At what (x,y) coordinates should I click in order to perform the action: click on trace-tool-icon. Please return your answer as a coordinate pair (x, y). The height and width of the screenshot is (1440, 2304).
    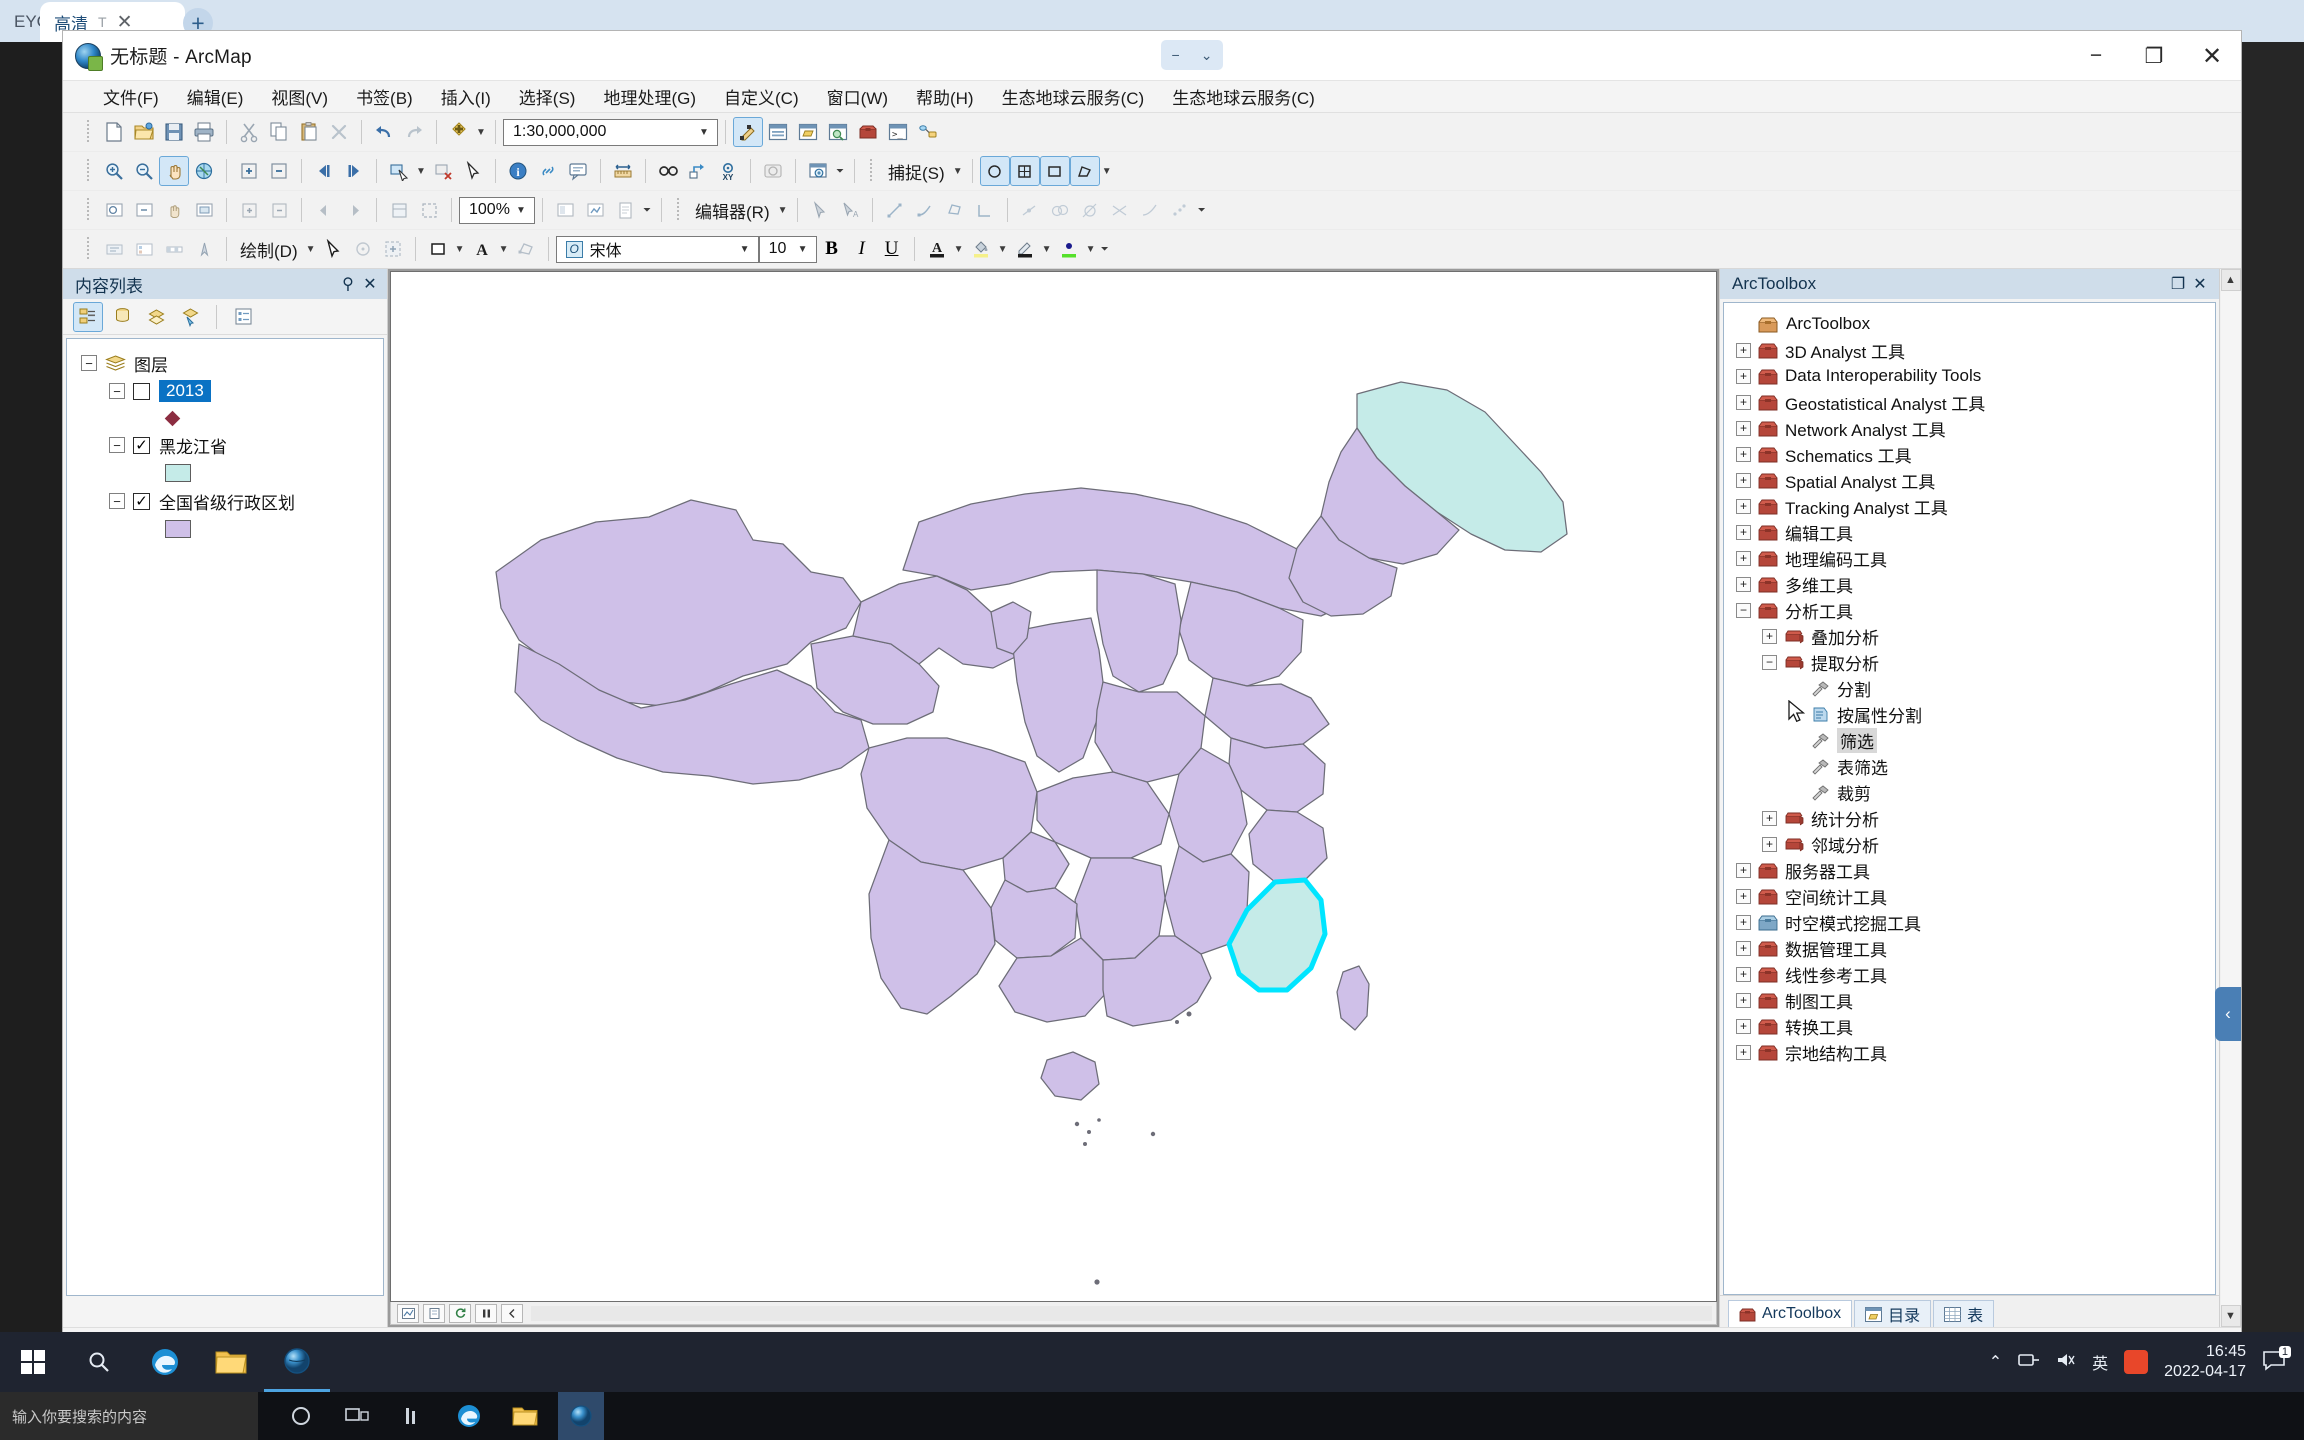
    Looking at the image, I should click on (955, 210).